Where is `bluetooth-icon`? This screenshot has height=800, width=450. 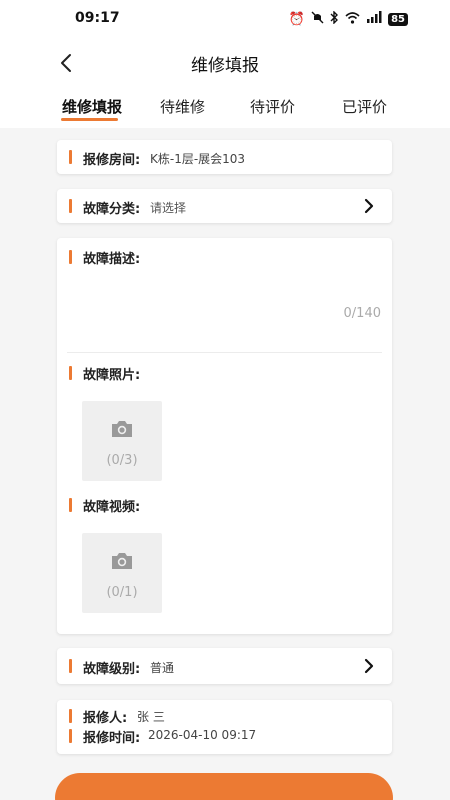
bluetooth-icon is located at coordinates (334, 19).